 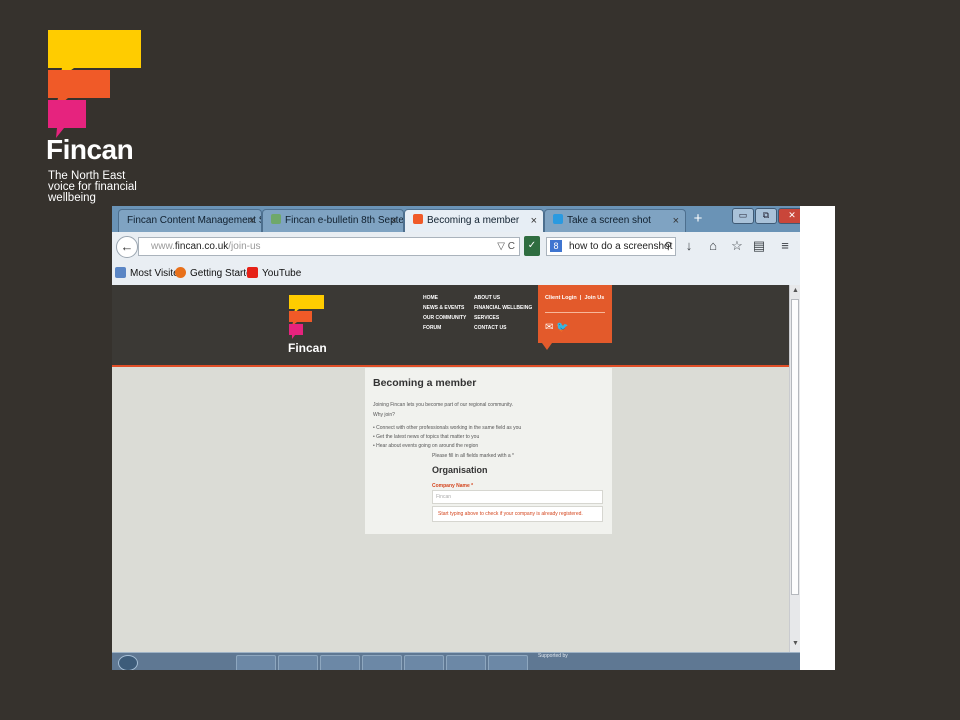 I want to click on client-login-link: Client Login, so click(x=561, y=298).